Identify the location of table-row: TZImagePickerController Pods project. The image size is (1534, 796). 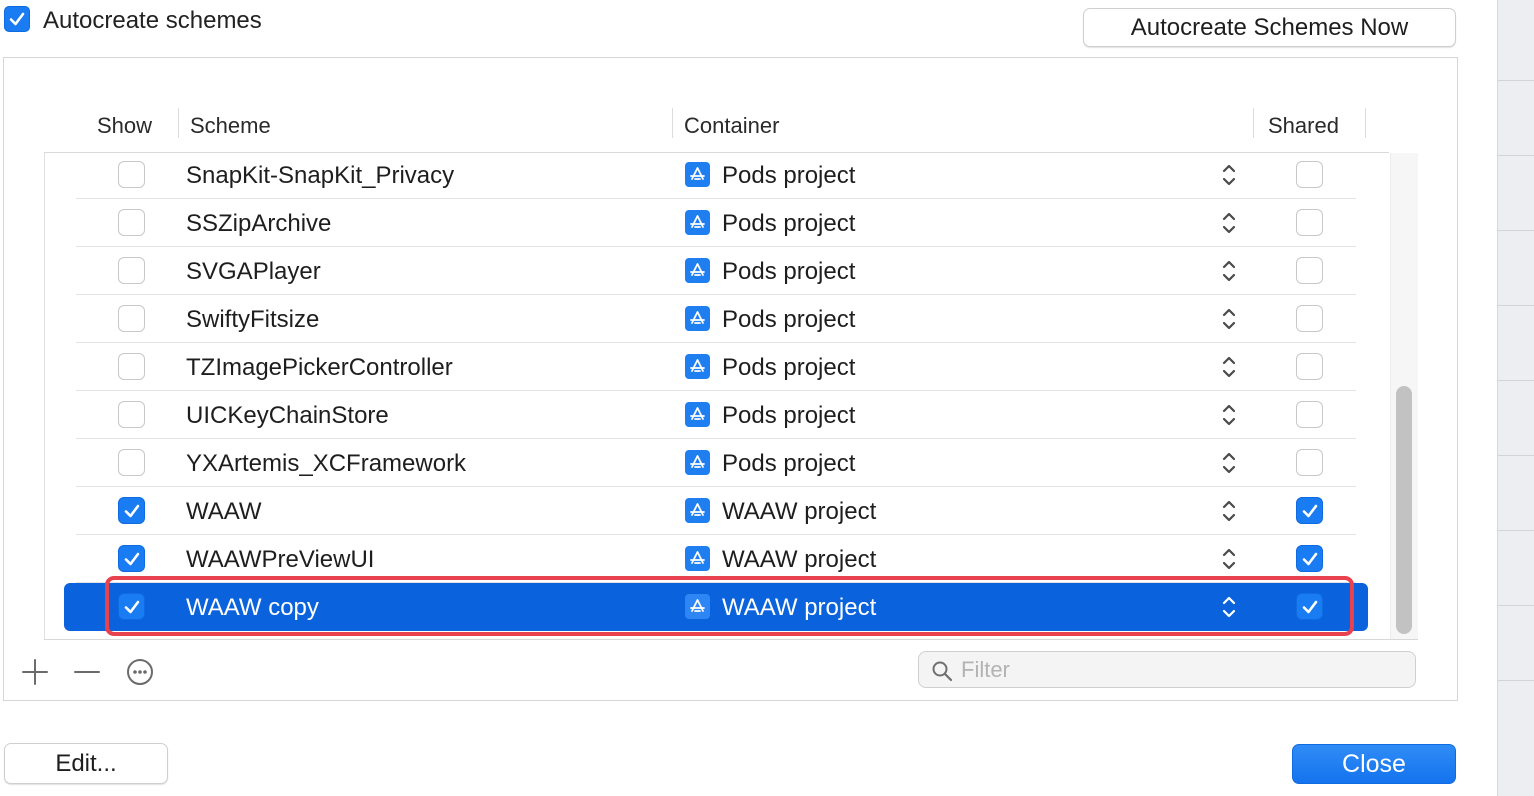
(716, 367).